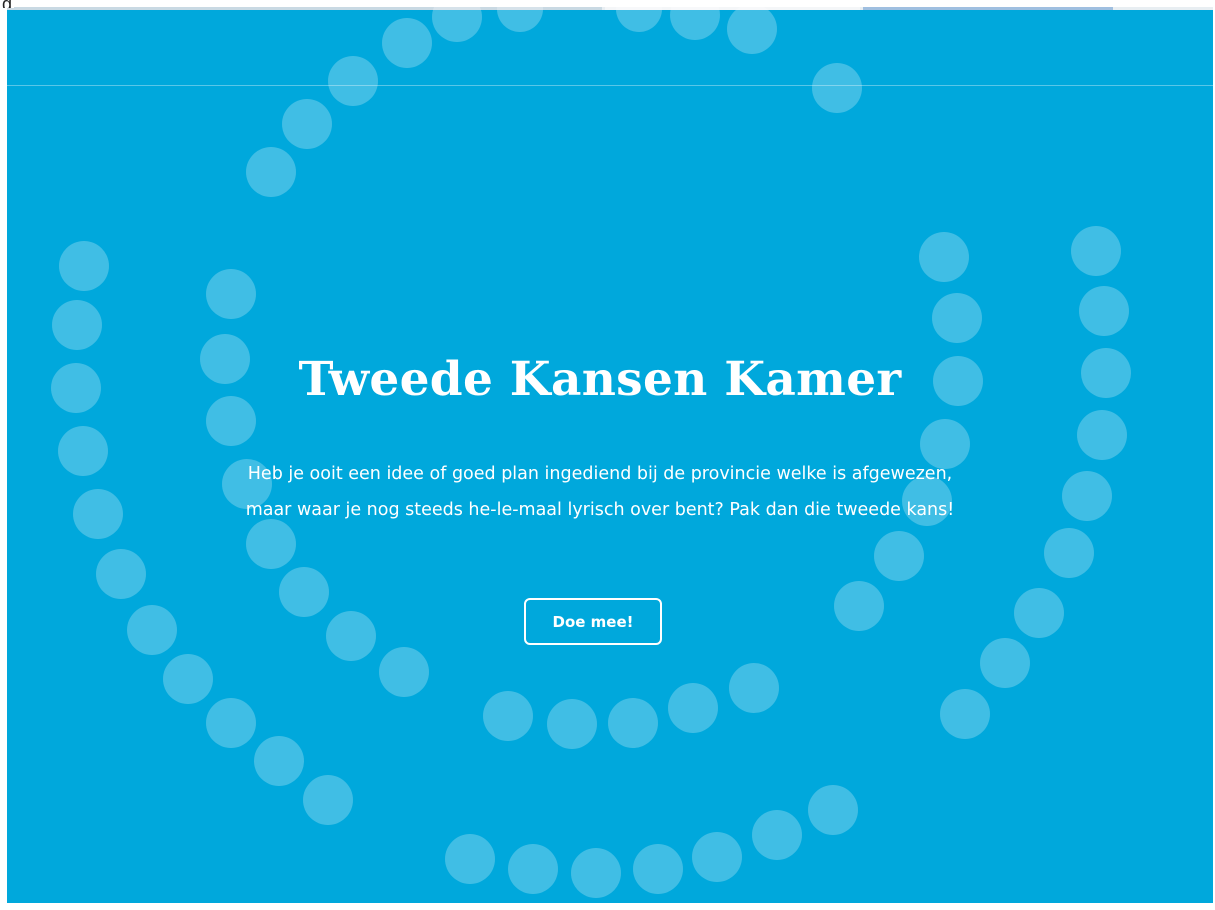  What do you see at coordinates (600, 379) in the screenshot?
I see `hero-title: Tweede Kansen Kamer` at bounding box center [600, 379].